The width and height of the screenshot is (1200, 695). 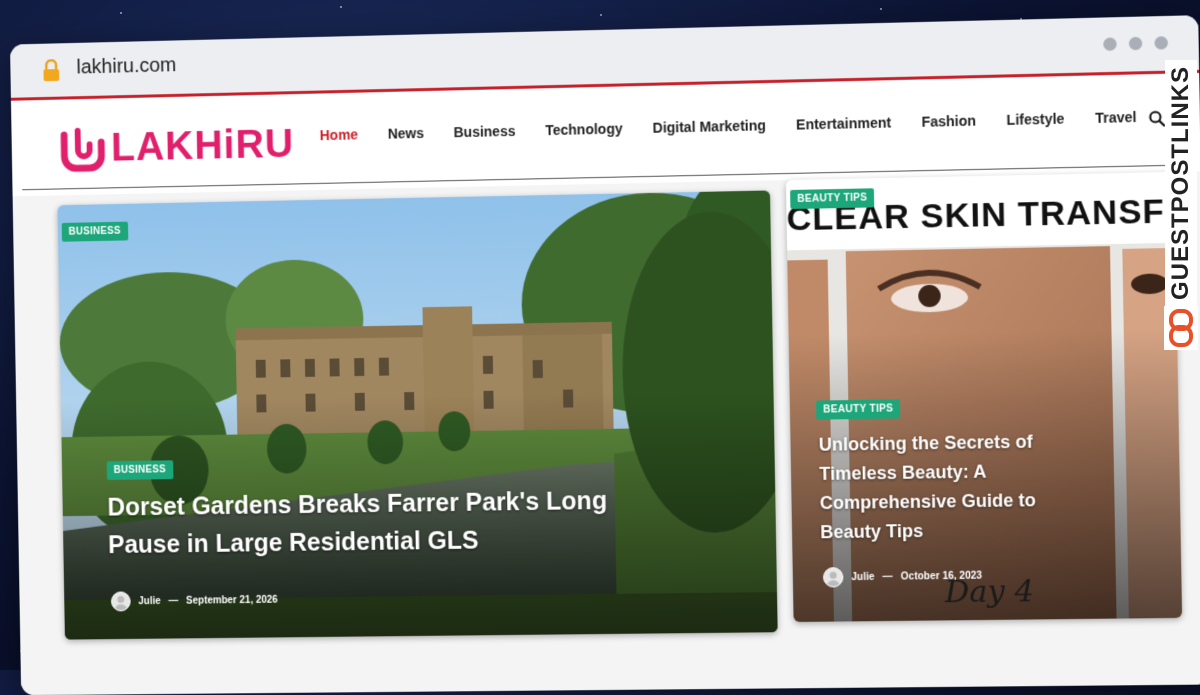 I want to click on logo-text: LAKHiRU, so click(x=203, y=145).